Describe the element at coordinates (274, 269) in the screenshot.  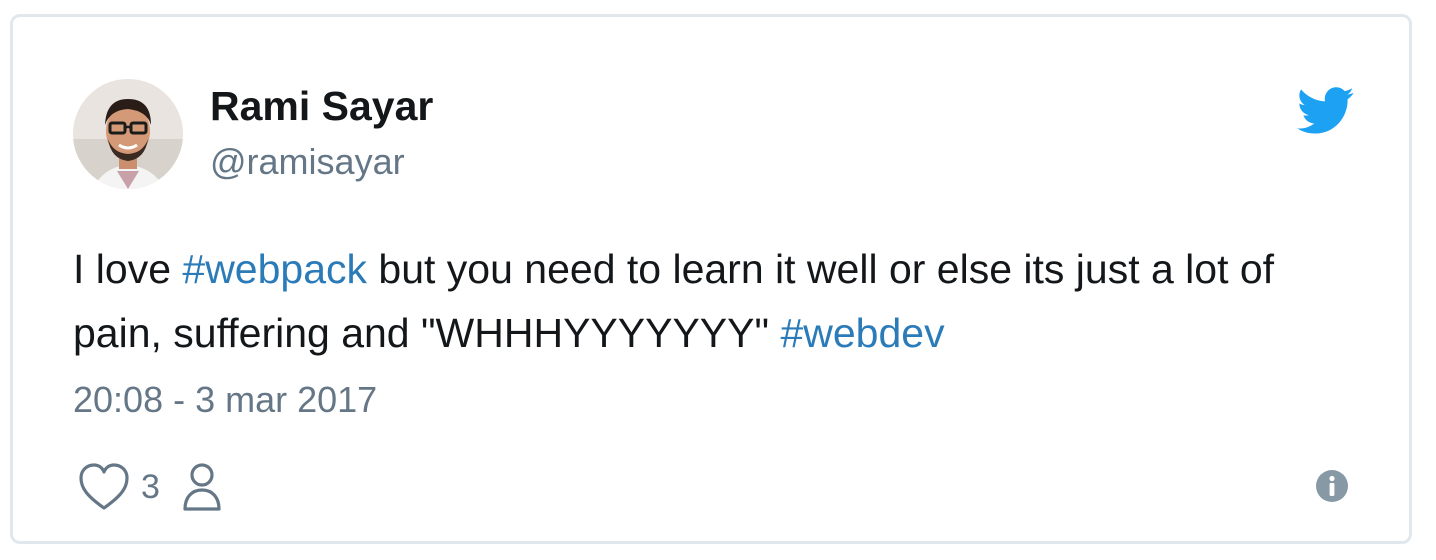
I see `hashtag-webpack-link: #webpack` at that location.